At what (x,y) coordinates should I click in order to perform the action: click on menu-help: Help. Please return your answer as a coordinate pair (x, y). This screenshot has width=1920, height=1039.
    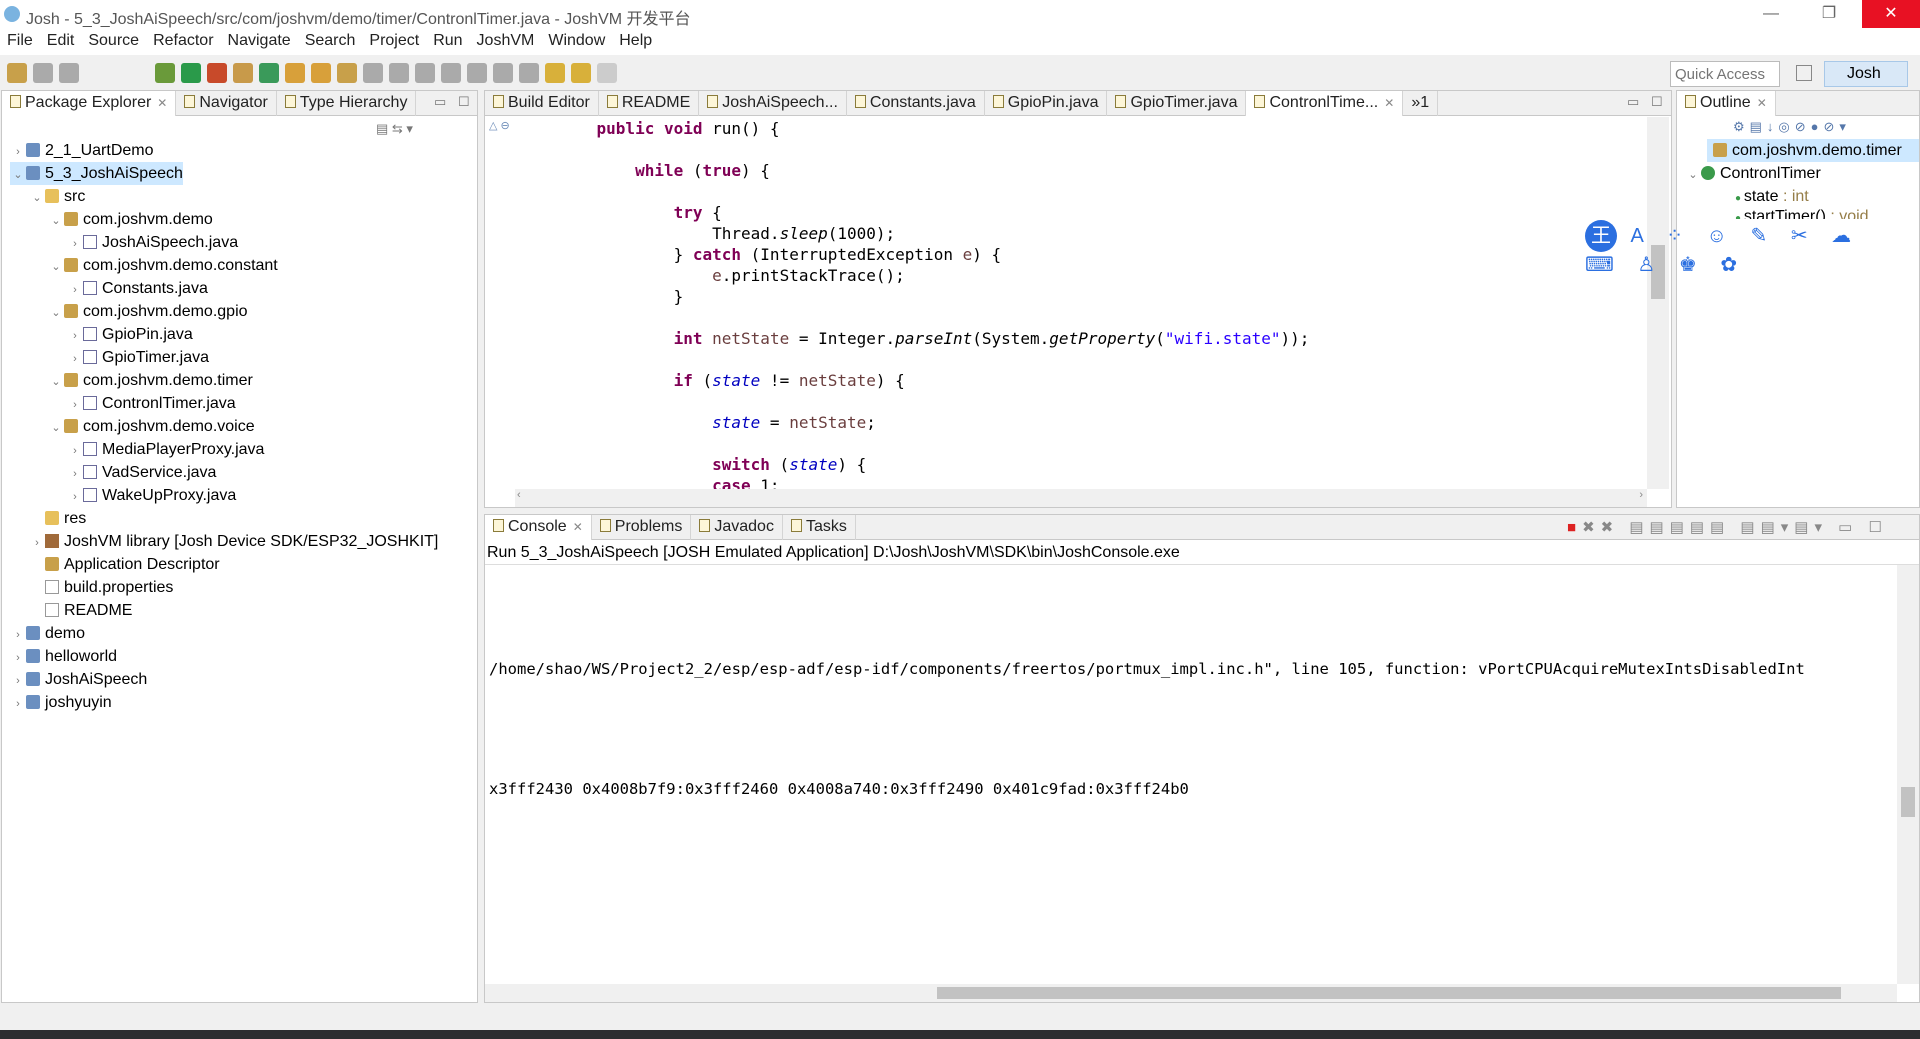
    Looking at the image, I should click on (635, 41).